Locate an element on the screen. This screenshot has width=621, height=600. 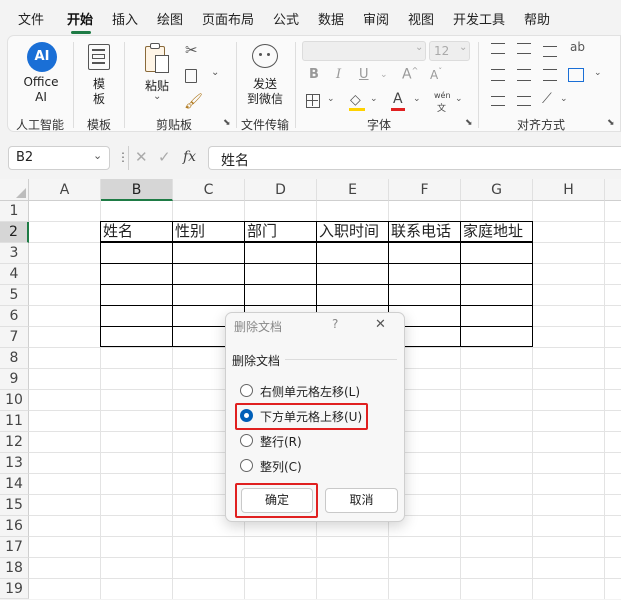
table-header-cell: 性别 is located at coordinates (208, 231).